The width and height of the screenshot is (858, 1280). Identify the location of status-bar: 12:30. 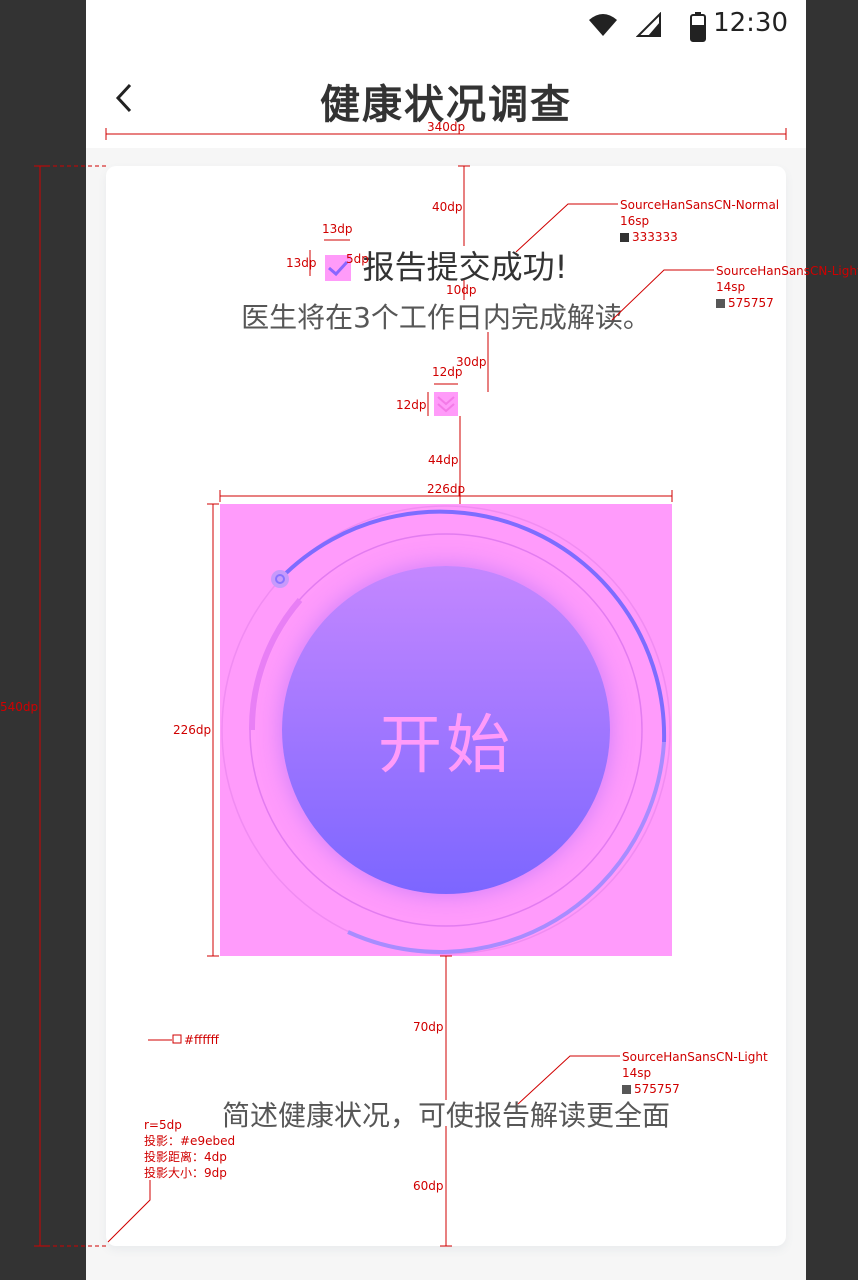
(446, 25).